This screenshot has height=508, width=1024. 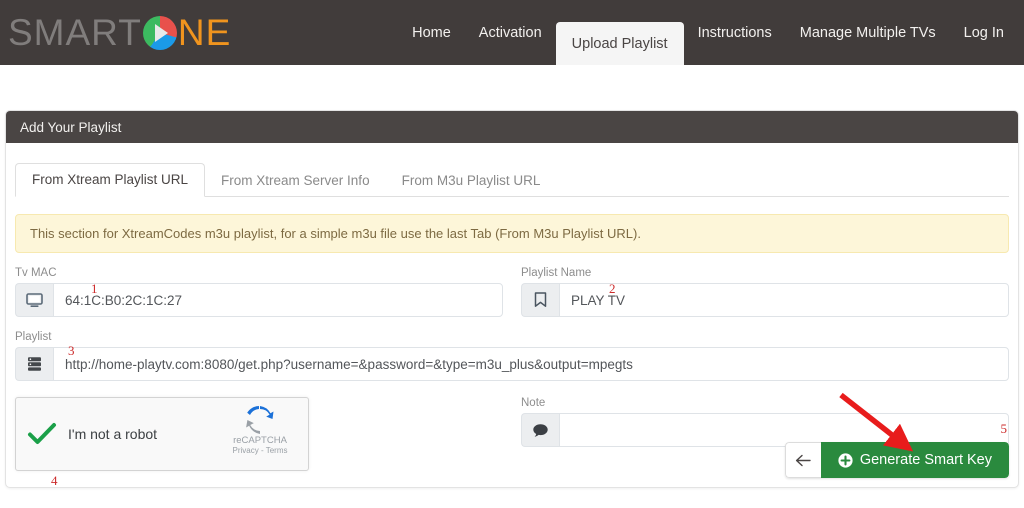 I want to click on arrow-left-icon, so click(x=804, y=460).